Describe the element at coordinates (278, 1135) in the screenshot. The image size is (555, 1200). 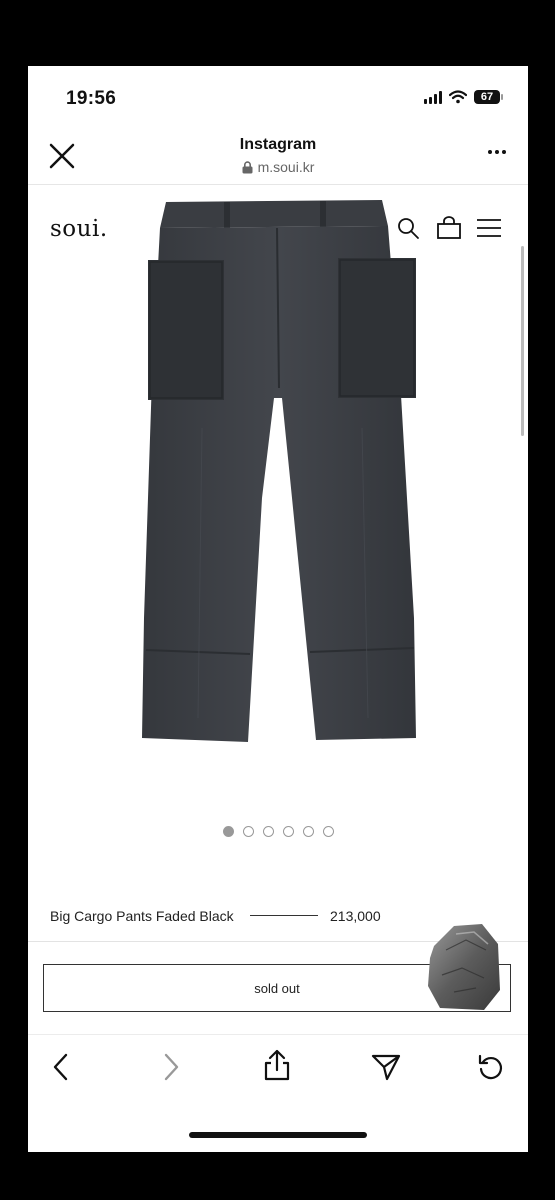
I see `home-indicator` at that location.